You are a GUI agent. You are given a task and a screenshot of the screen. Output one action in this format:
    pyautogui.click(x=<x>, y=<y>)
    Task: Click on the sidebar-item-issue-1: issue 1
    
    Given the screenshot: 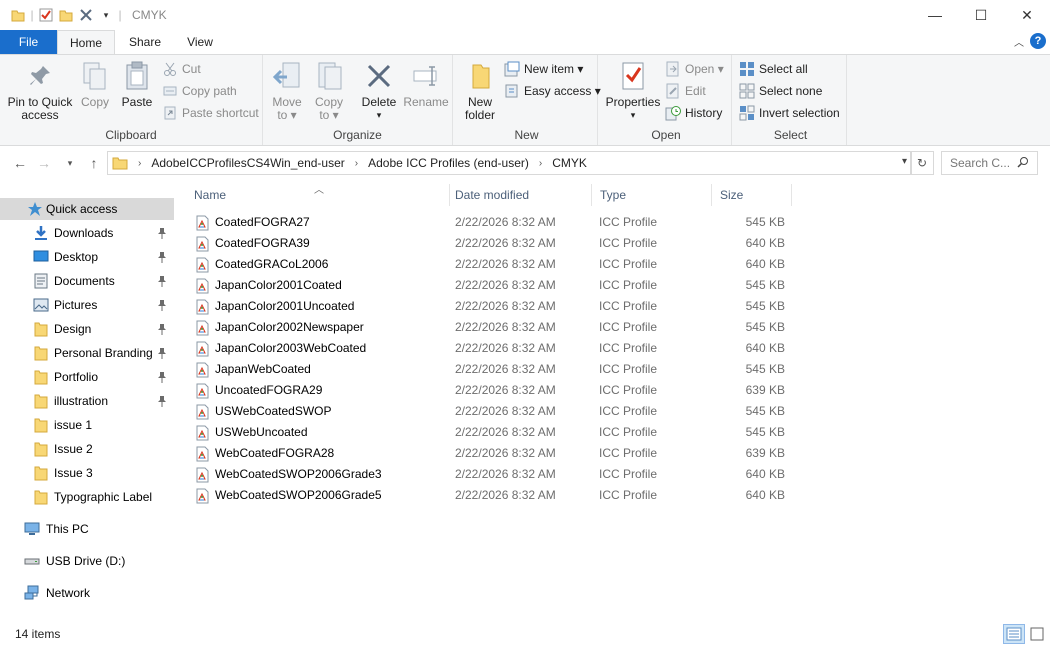 What is the action you would take?
    pyautogui.click(x=87, y=425)
    